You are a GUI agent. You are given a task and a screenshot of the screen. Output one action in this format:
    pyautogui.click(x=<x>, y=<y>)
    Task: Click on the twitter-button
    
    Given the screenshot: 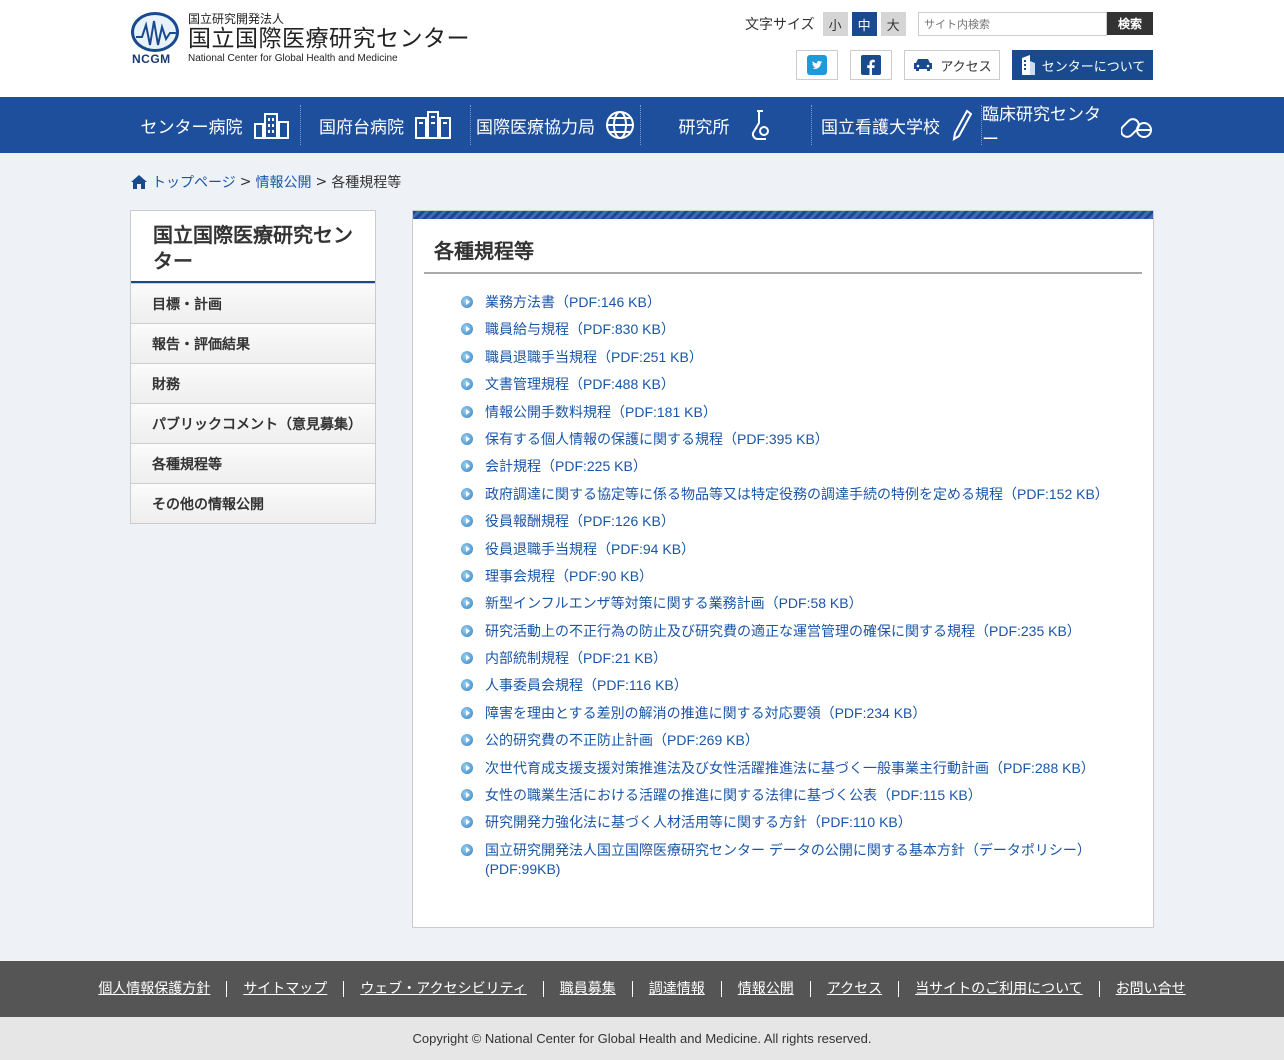 What is the action you would take?
    pyautogui.click(x=817, y=65)
    